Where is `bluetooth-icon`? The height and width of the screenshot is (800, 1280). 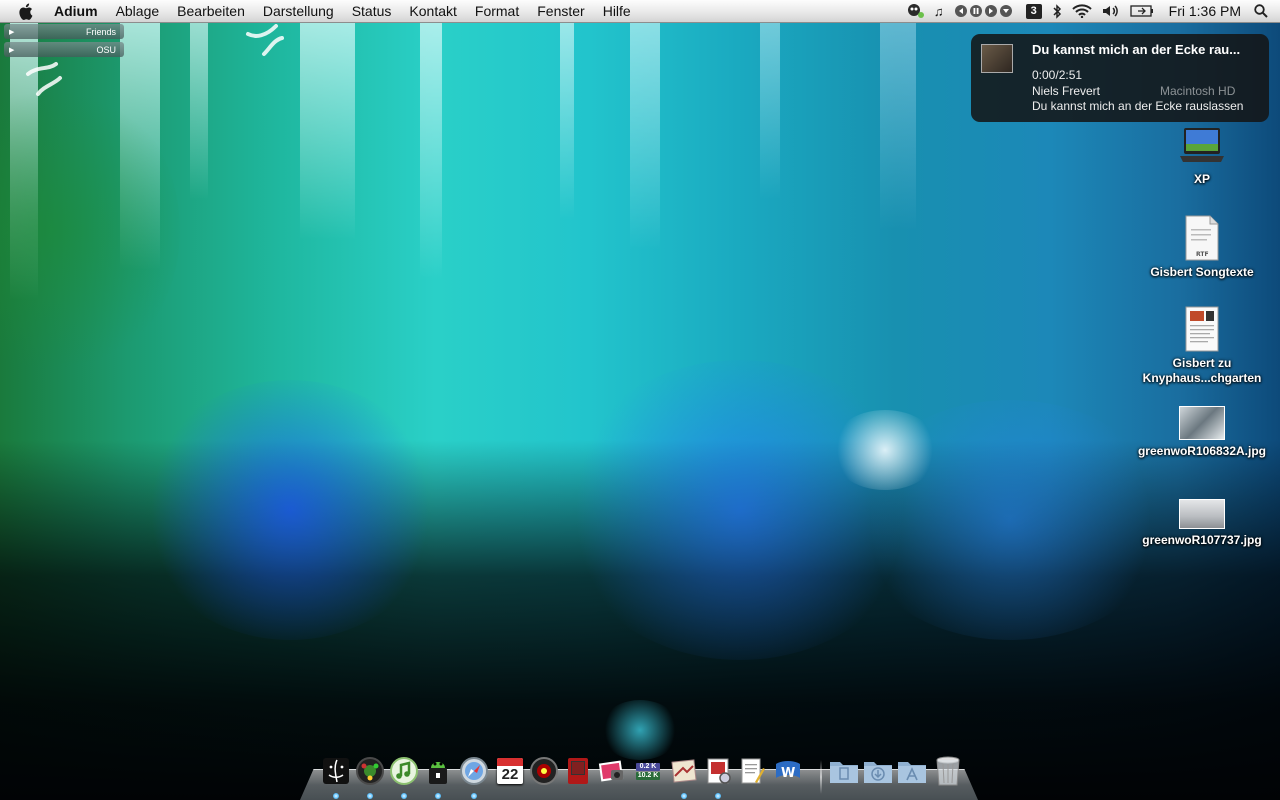
bluetooth-icon is located at coordinates (1057, 11).